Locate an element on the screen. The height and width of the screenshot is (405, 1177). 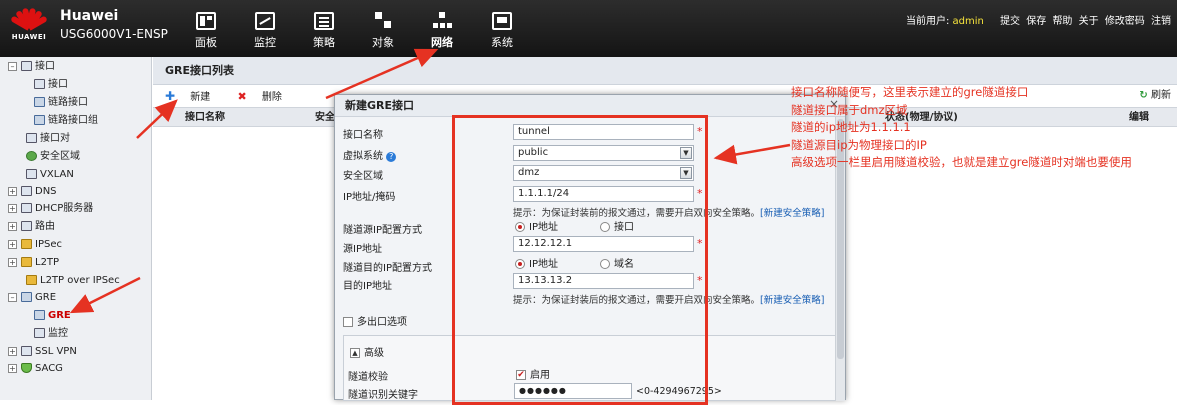
current-user-label: 当前用户: is located at coordinates (927, 21).